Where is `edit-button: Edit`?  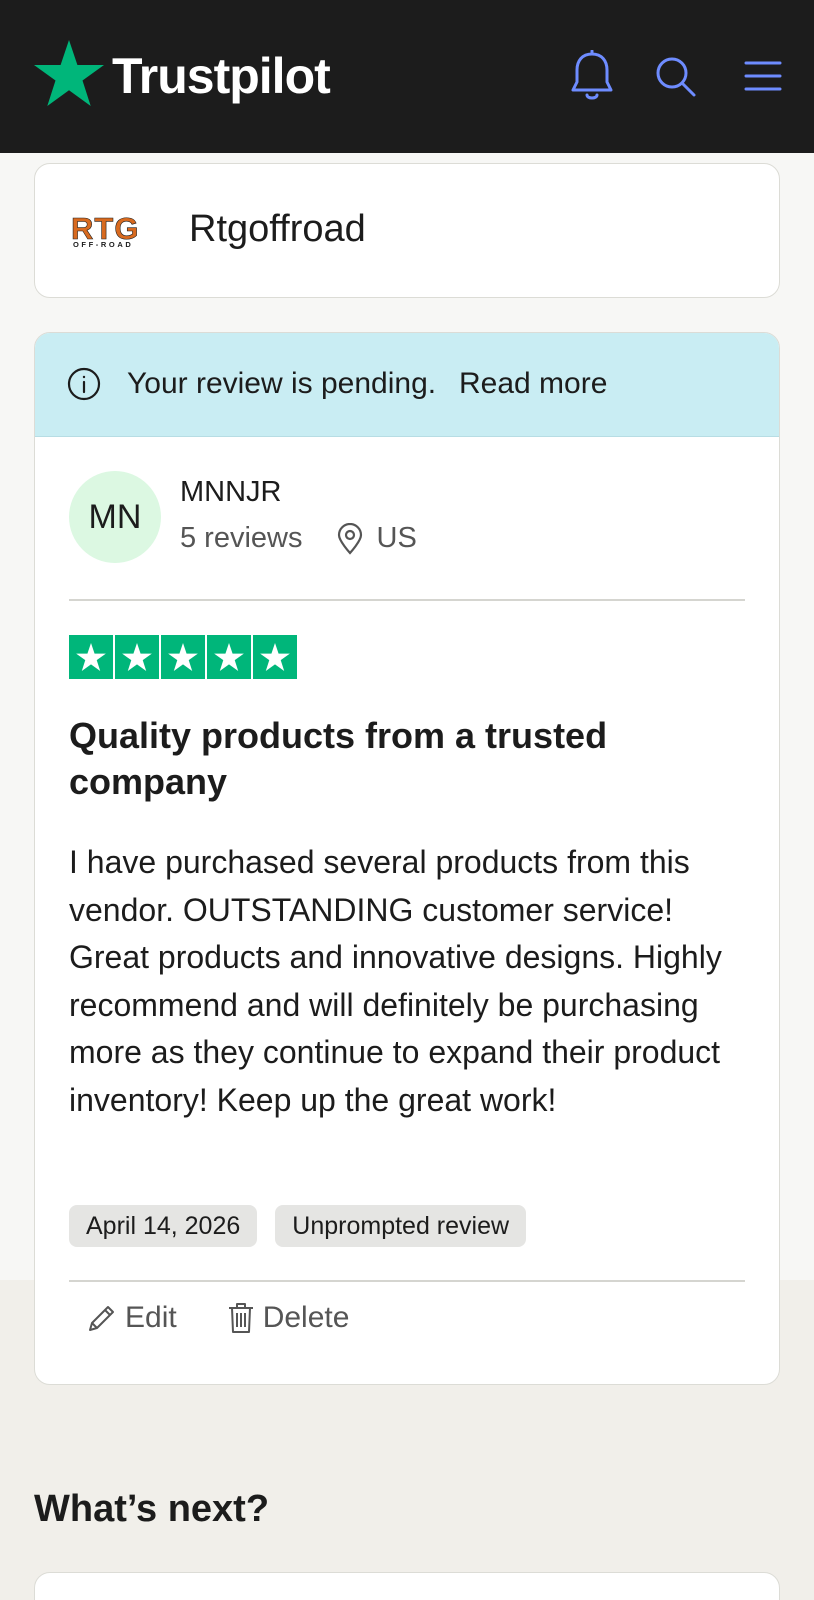
edit-button: Edit is located at coordinates (132, 1318).